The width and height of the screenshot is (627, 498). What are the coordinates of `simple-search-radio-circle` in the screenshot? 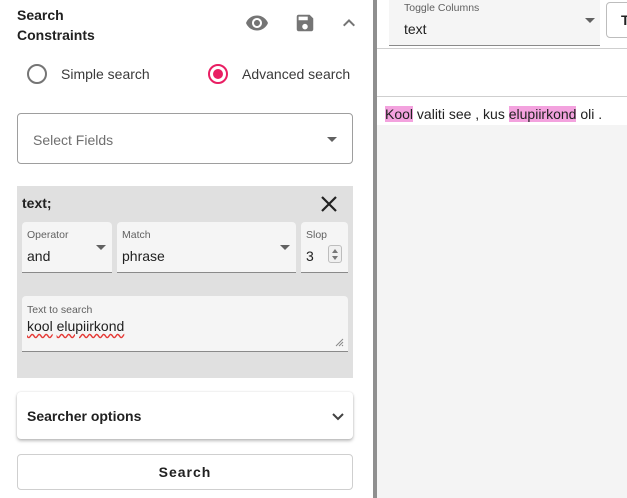 It's located at (37, 74).